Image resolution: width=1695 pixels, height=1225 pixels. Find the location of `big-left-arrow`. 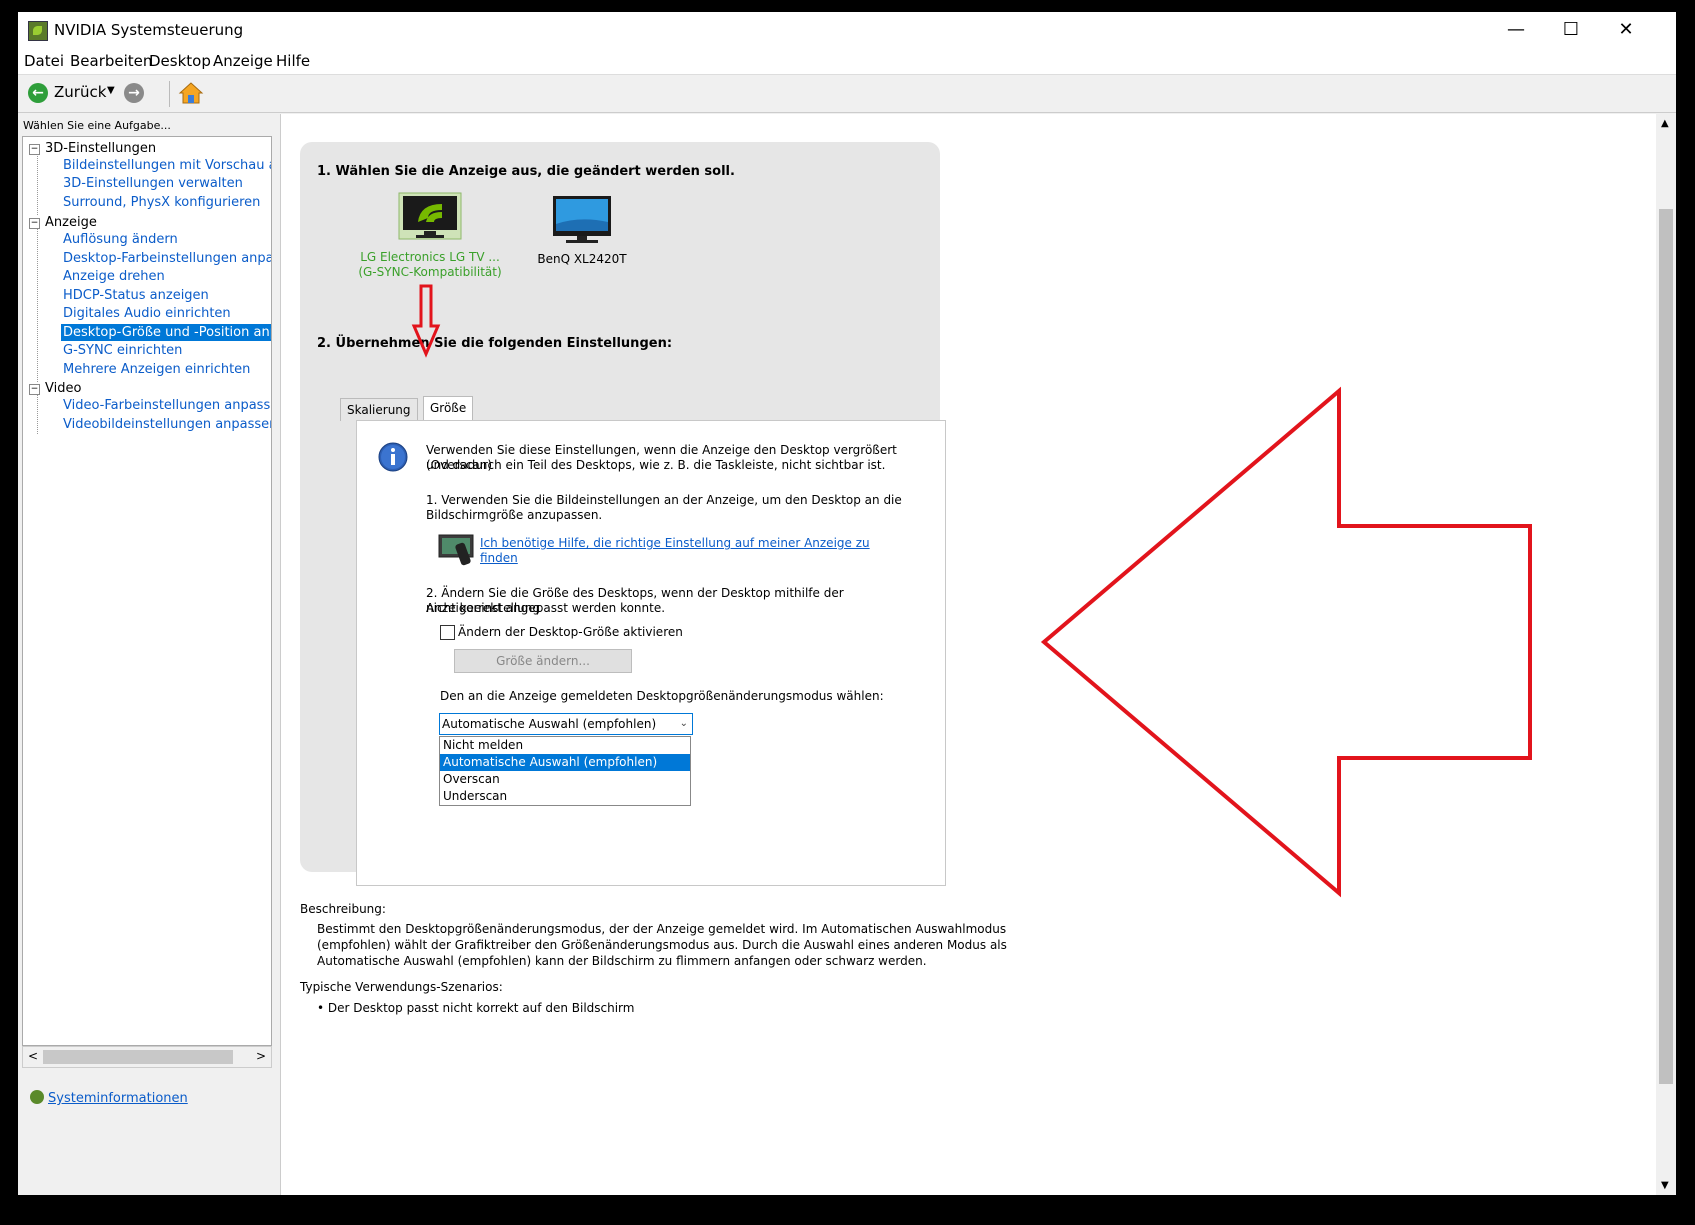

big-left-arrow is located at coordinates (1286, 642).